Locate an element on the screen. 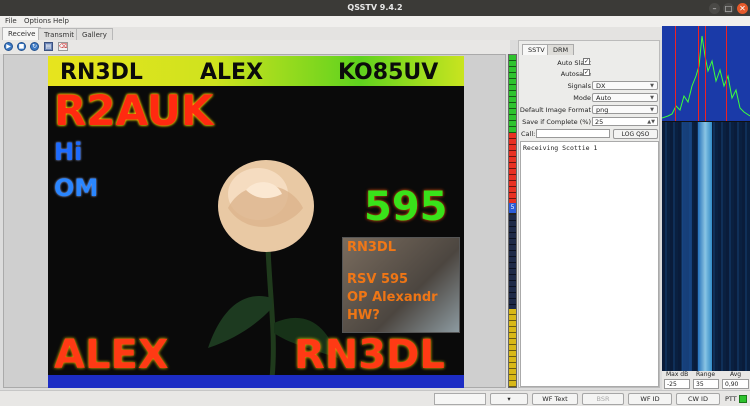 Image resolution: width=750 pixels, height=406 pixels. save-complete-spinbox: 25 ▲▼ is located at coordinates (625, 121).